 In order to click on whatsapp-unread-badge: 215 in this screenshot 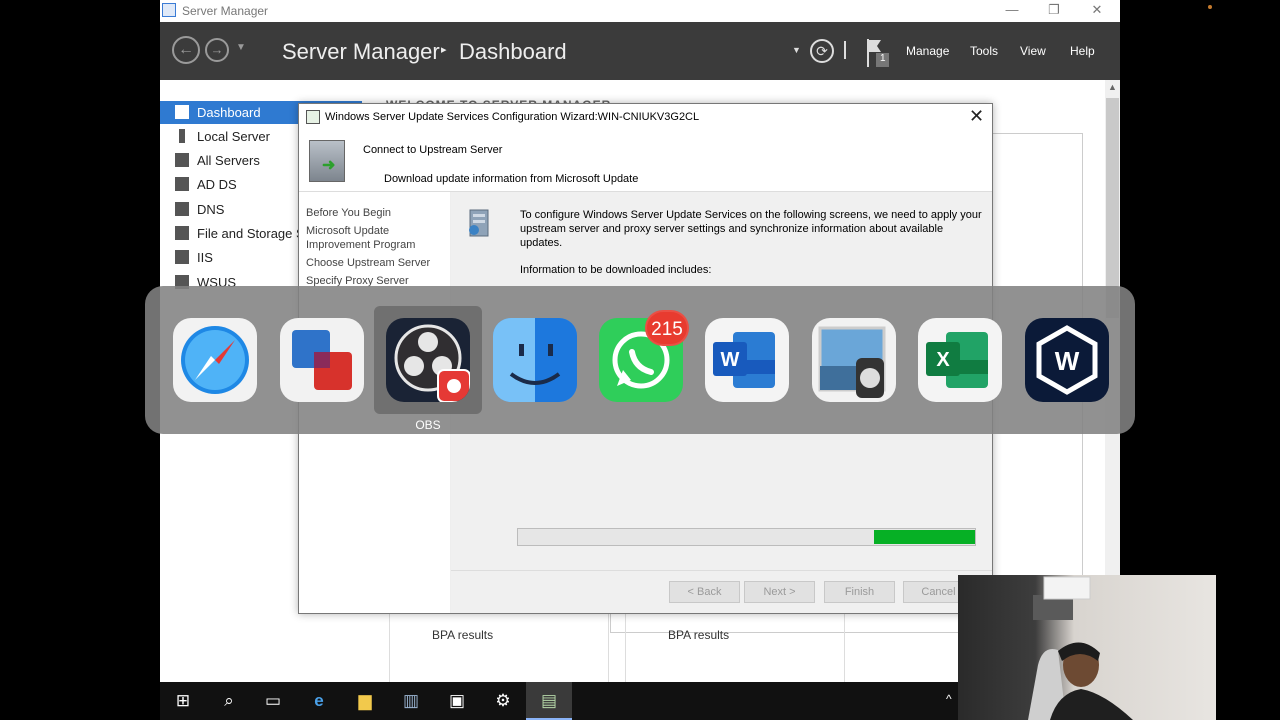, I will do `click(667, 328)`.